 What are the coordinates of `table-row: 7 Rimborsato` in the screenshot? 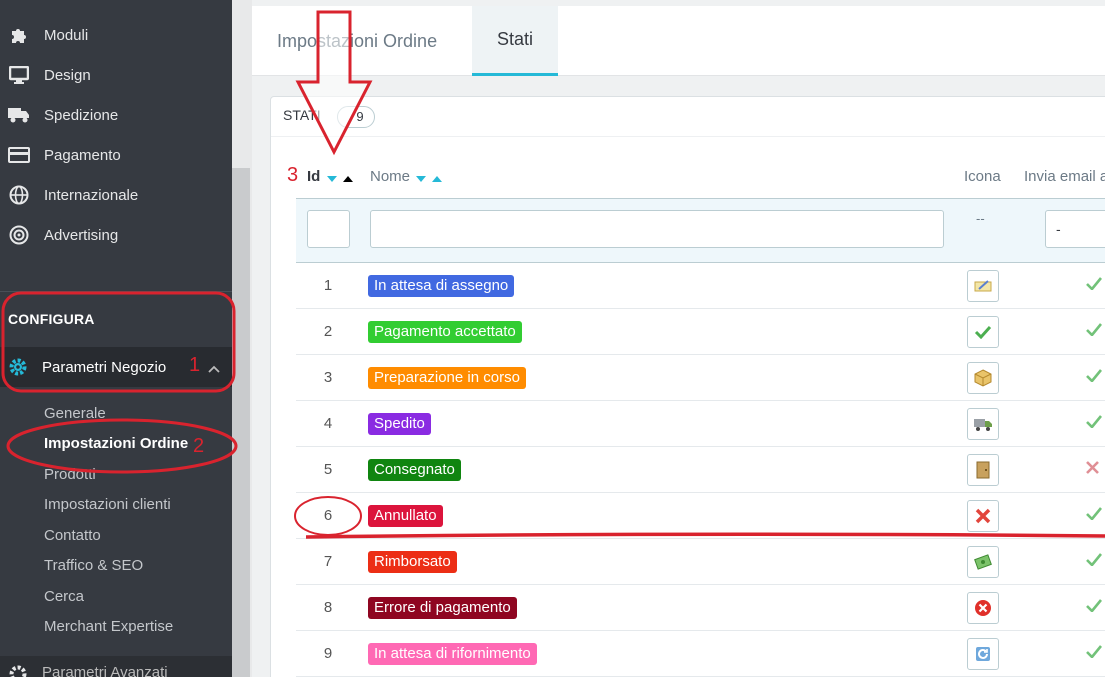 It's located at (700, 562).